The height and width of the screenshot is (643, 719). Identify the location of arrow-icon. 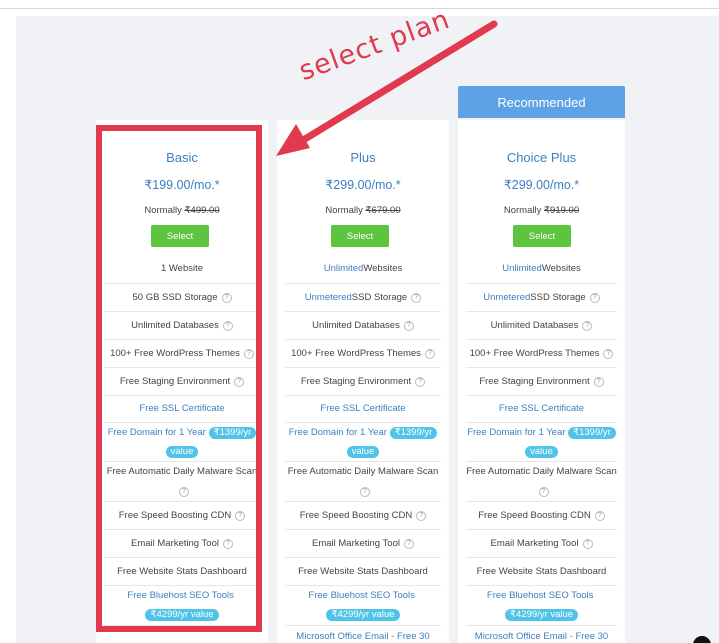
(387, 88).